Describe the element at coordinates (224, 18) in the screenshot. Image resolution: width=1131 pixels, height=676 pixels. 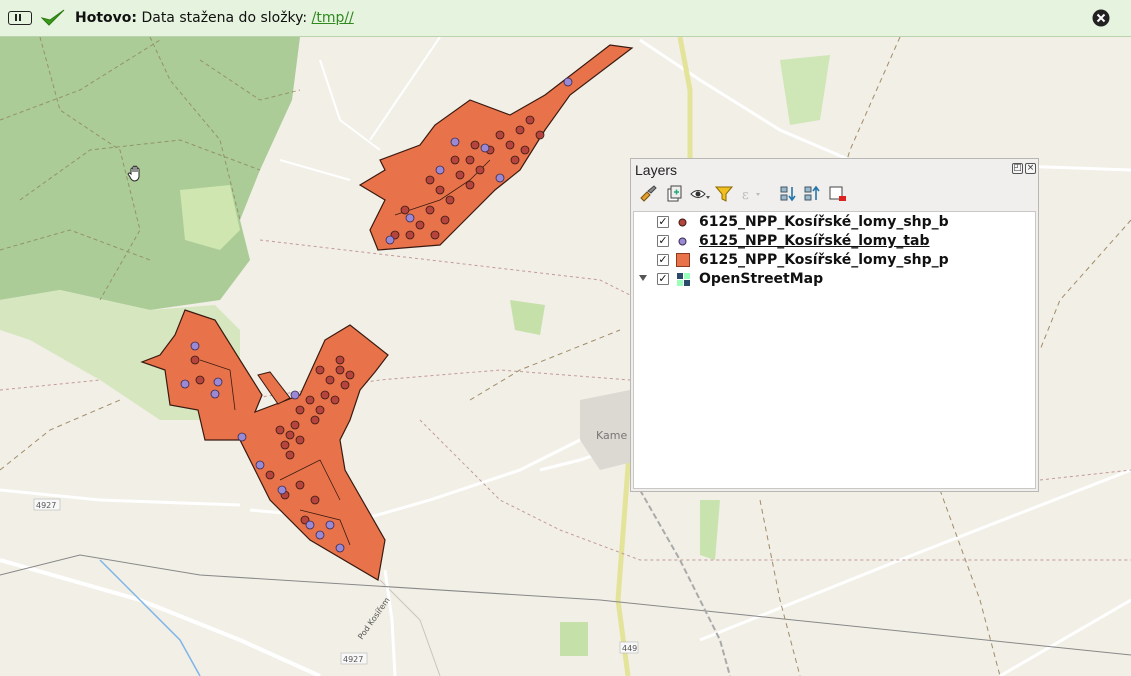
I see `message-body: Data stažena do složky:` at that location.